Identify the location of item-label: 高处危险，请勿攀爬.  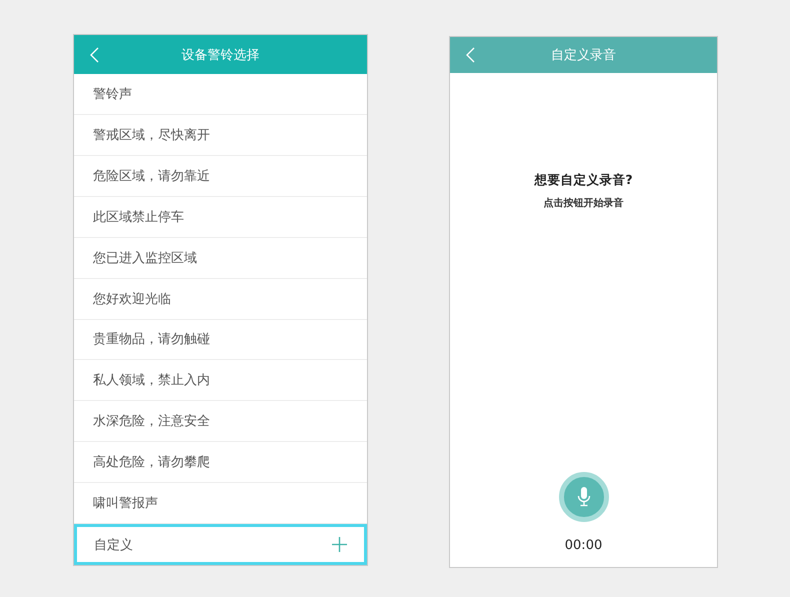
(151, 463).